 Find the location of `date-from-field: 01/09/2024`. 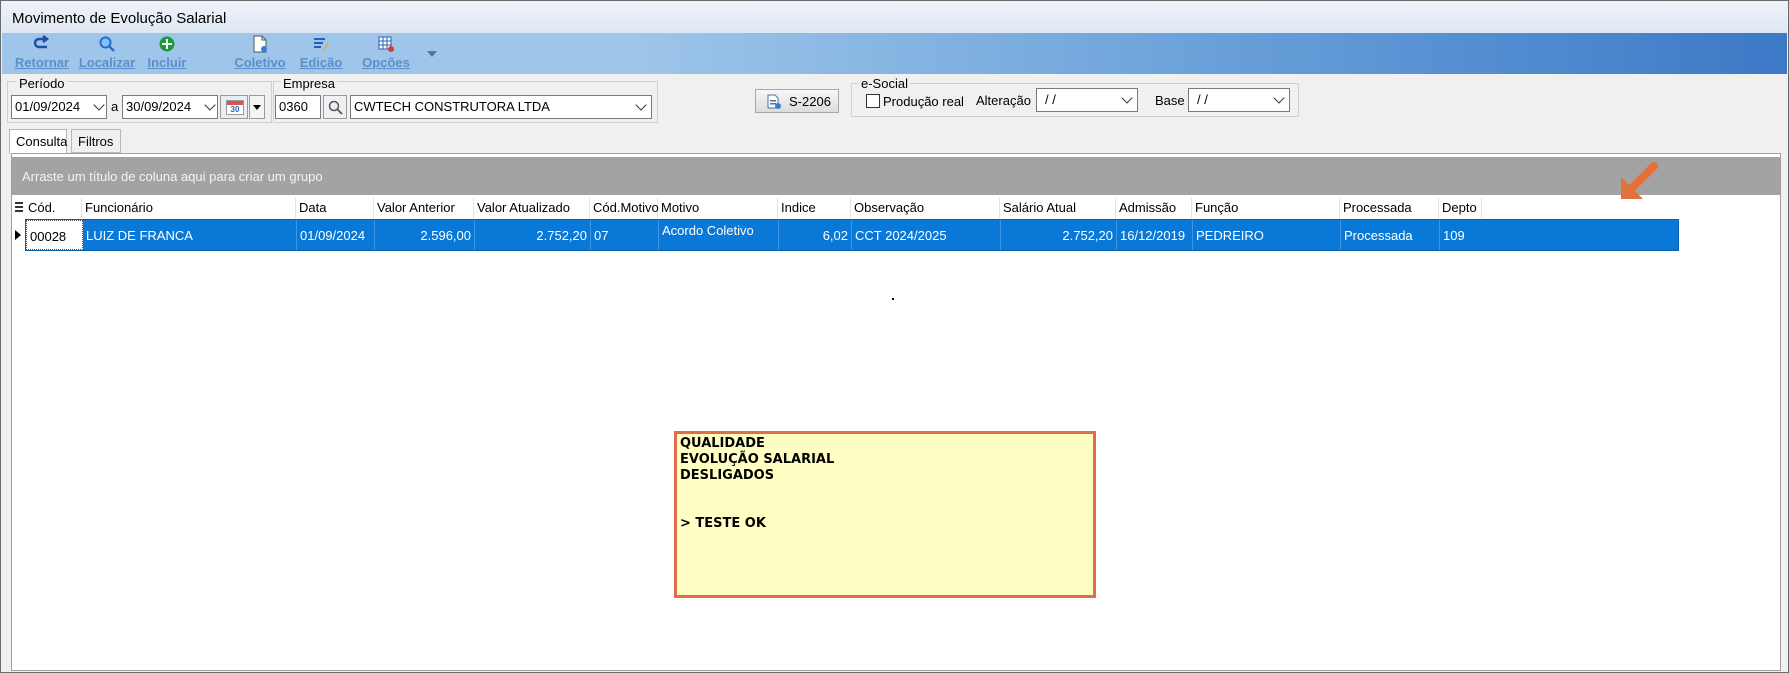

date-from-field: 01/09/2024 is located at coordinates (59, 107).